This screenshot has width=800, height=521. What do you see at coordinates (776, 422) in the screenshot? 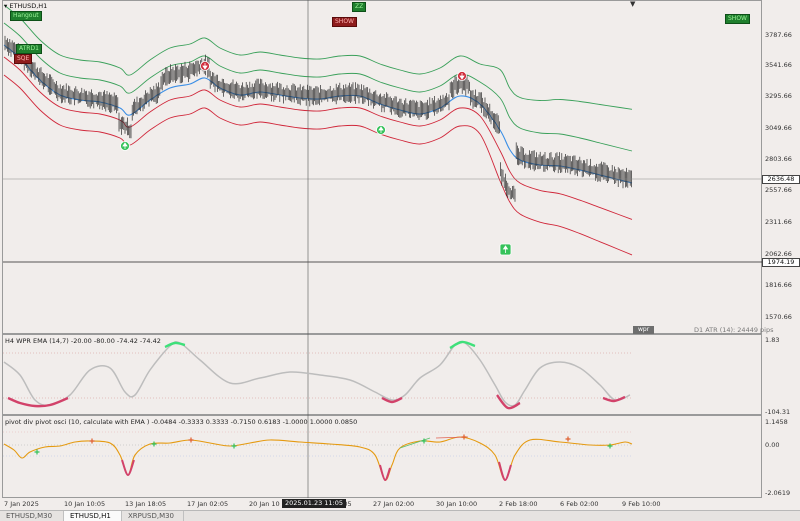
I see `pivot-axis-top: 1.1458` at bounding box center [776, 422].